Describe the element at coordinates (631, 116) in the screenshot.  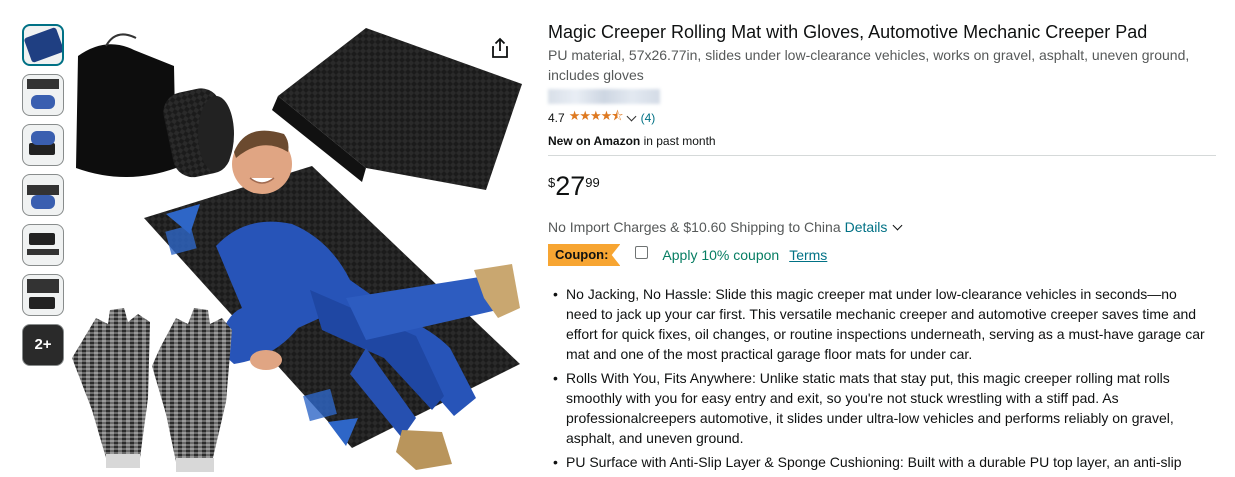
I see `chevron-down-icon` at that location.